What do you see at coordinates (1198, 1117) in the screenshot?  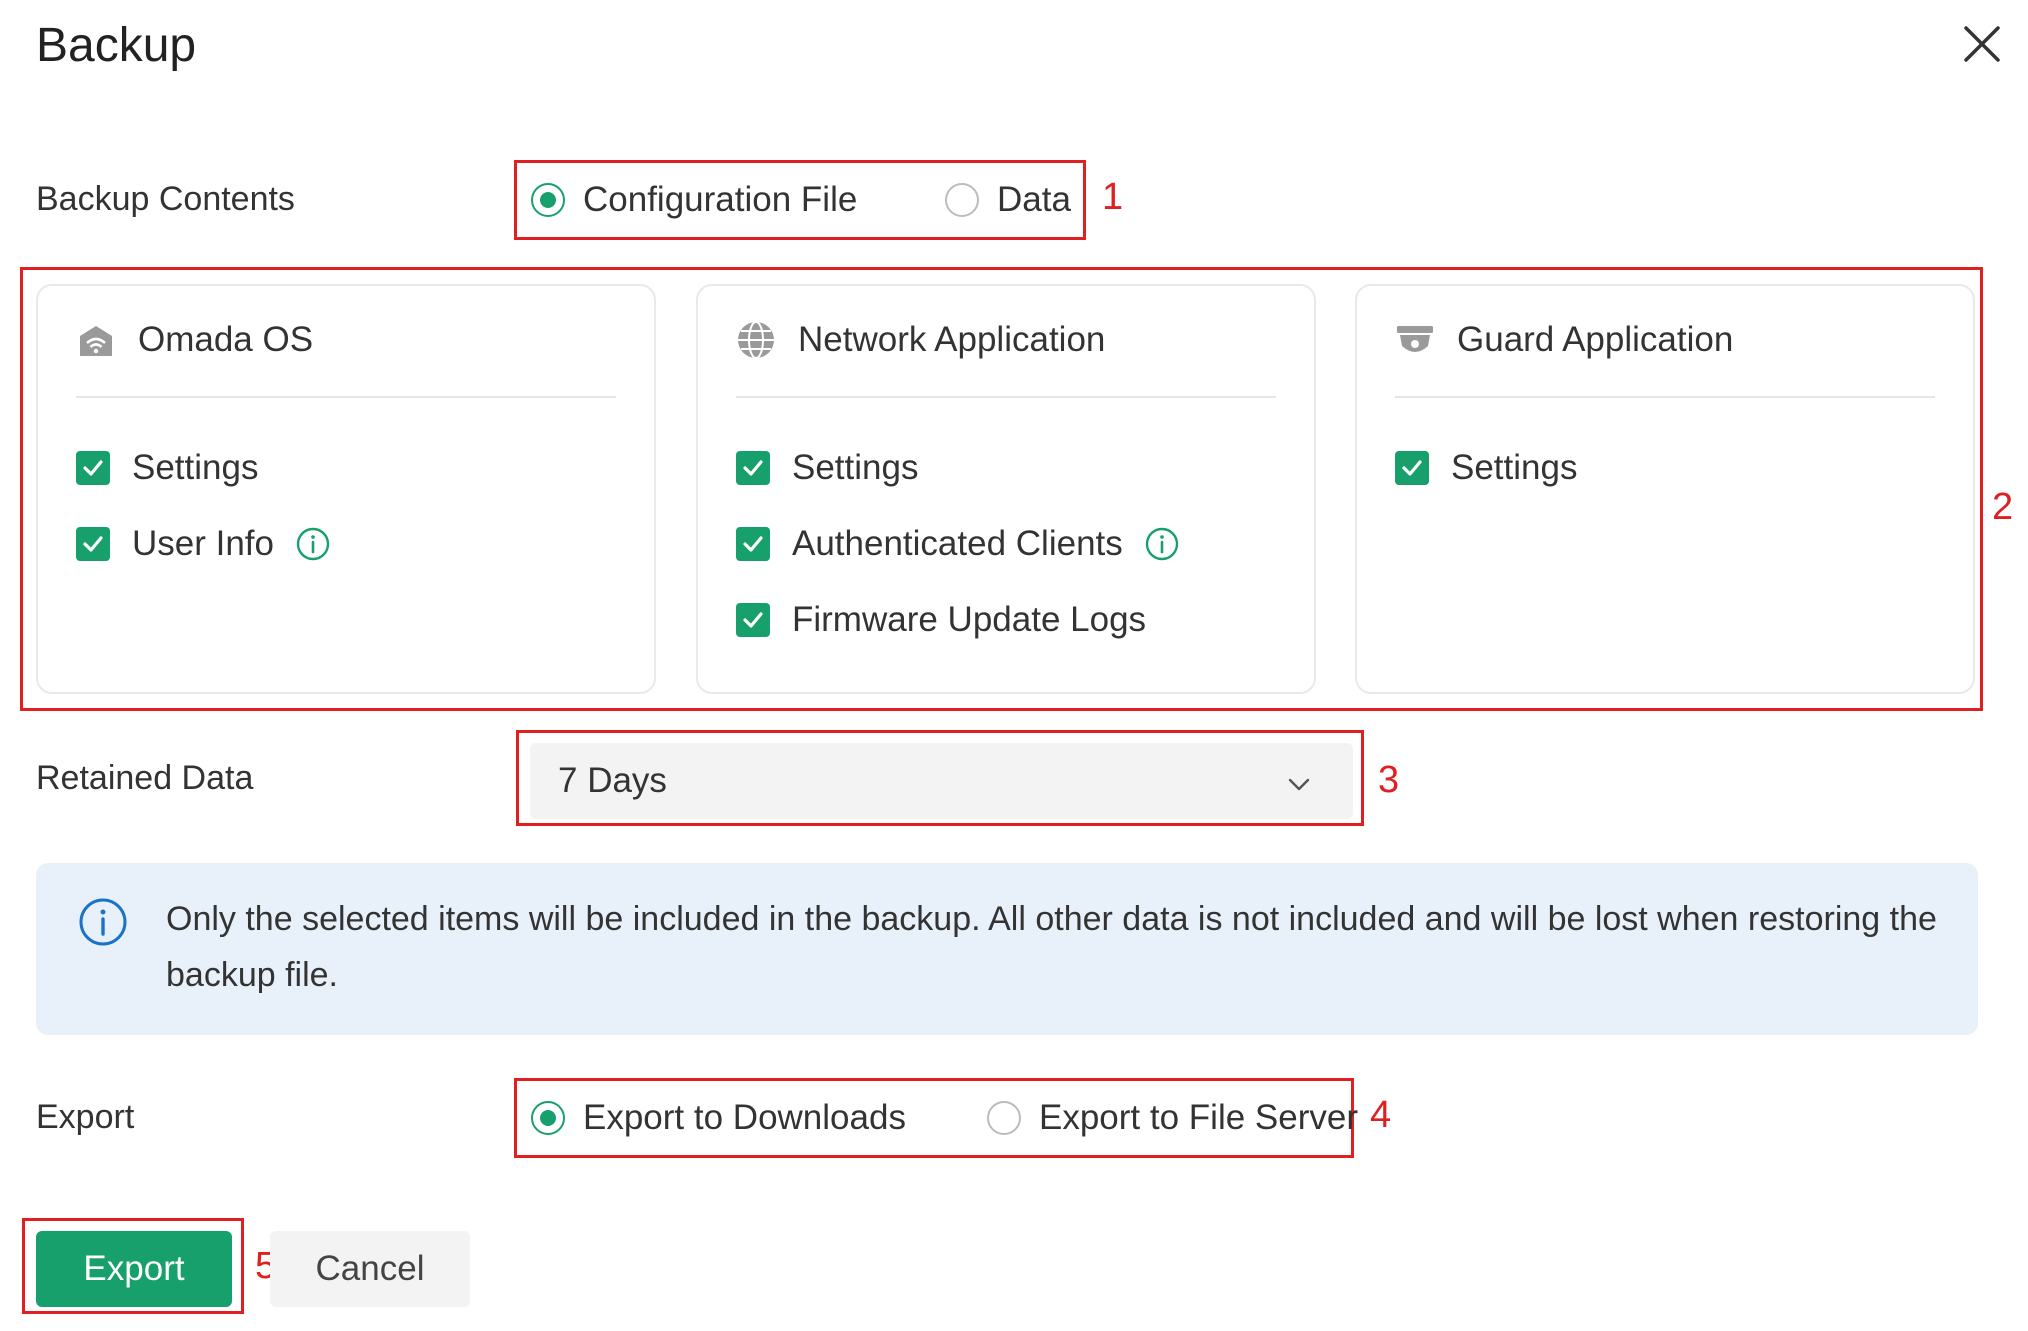 I see `radio-label: Export to File Server` at bounding box center [1198, 1117].